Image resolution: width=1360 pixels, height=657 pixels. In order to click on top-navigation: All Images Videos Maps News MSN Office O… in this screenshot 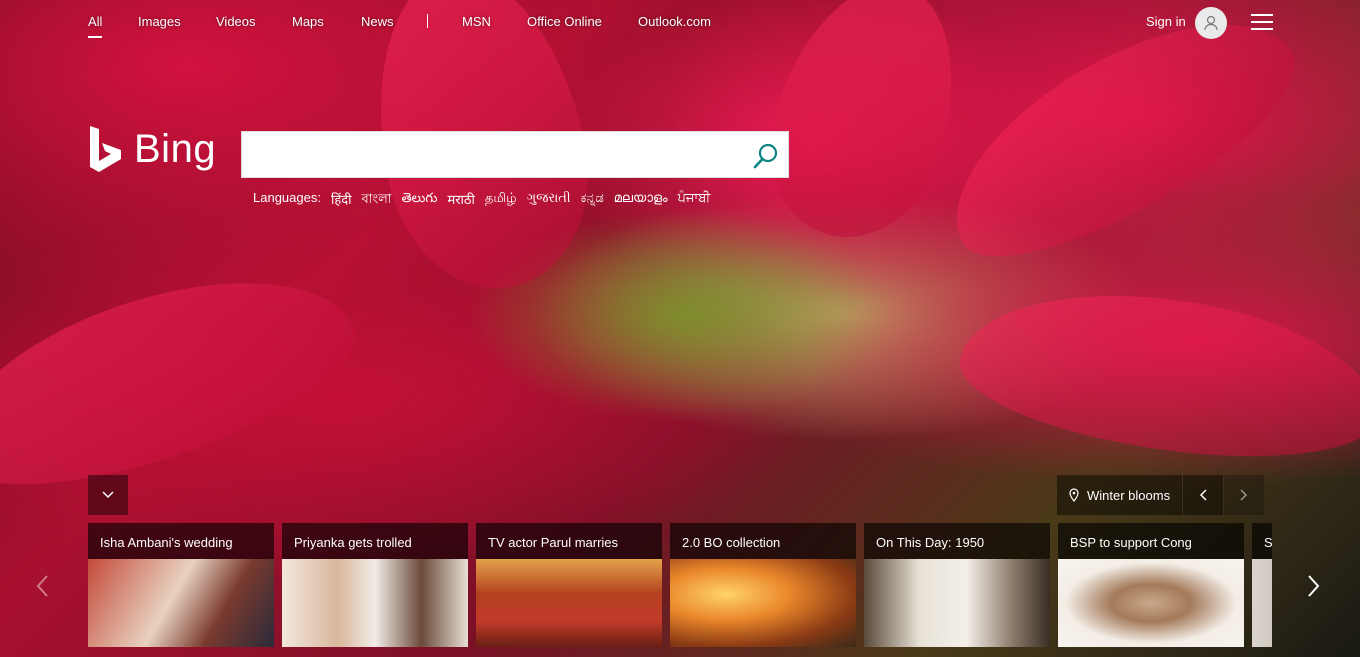, I will do `click(680, 22)`.